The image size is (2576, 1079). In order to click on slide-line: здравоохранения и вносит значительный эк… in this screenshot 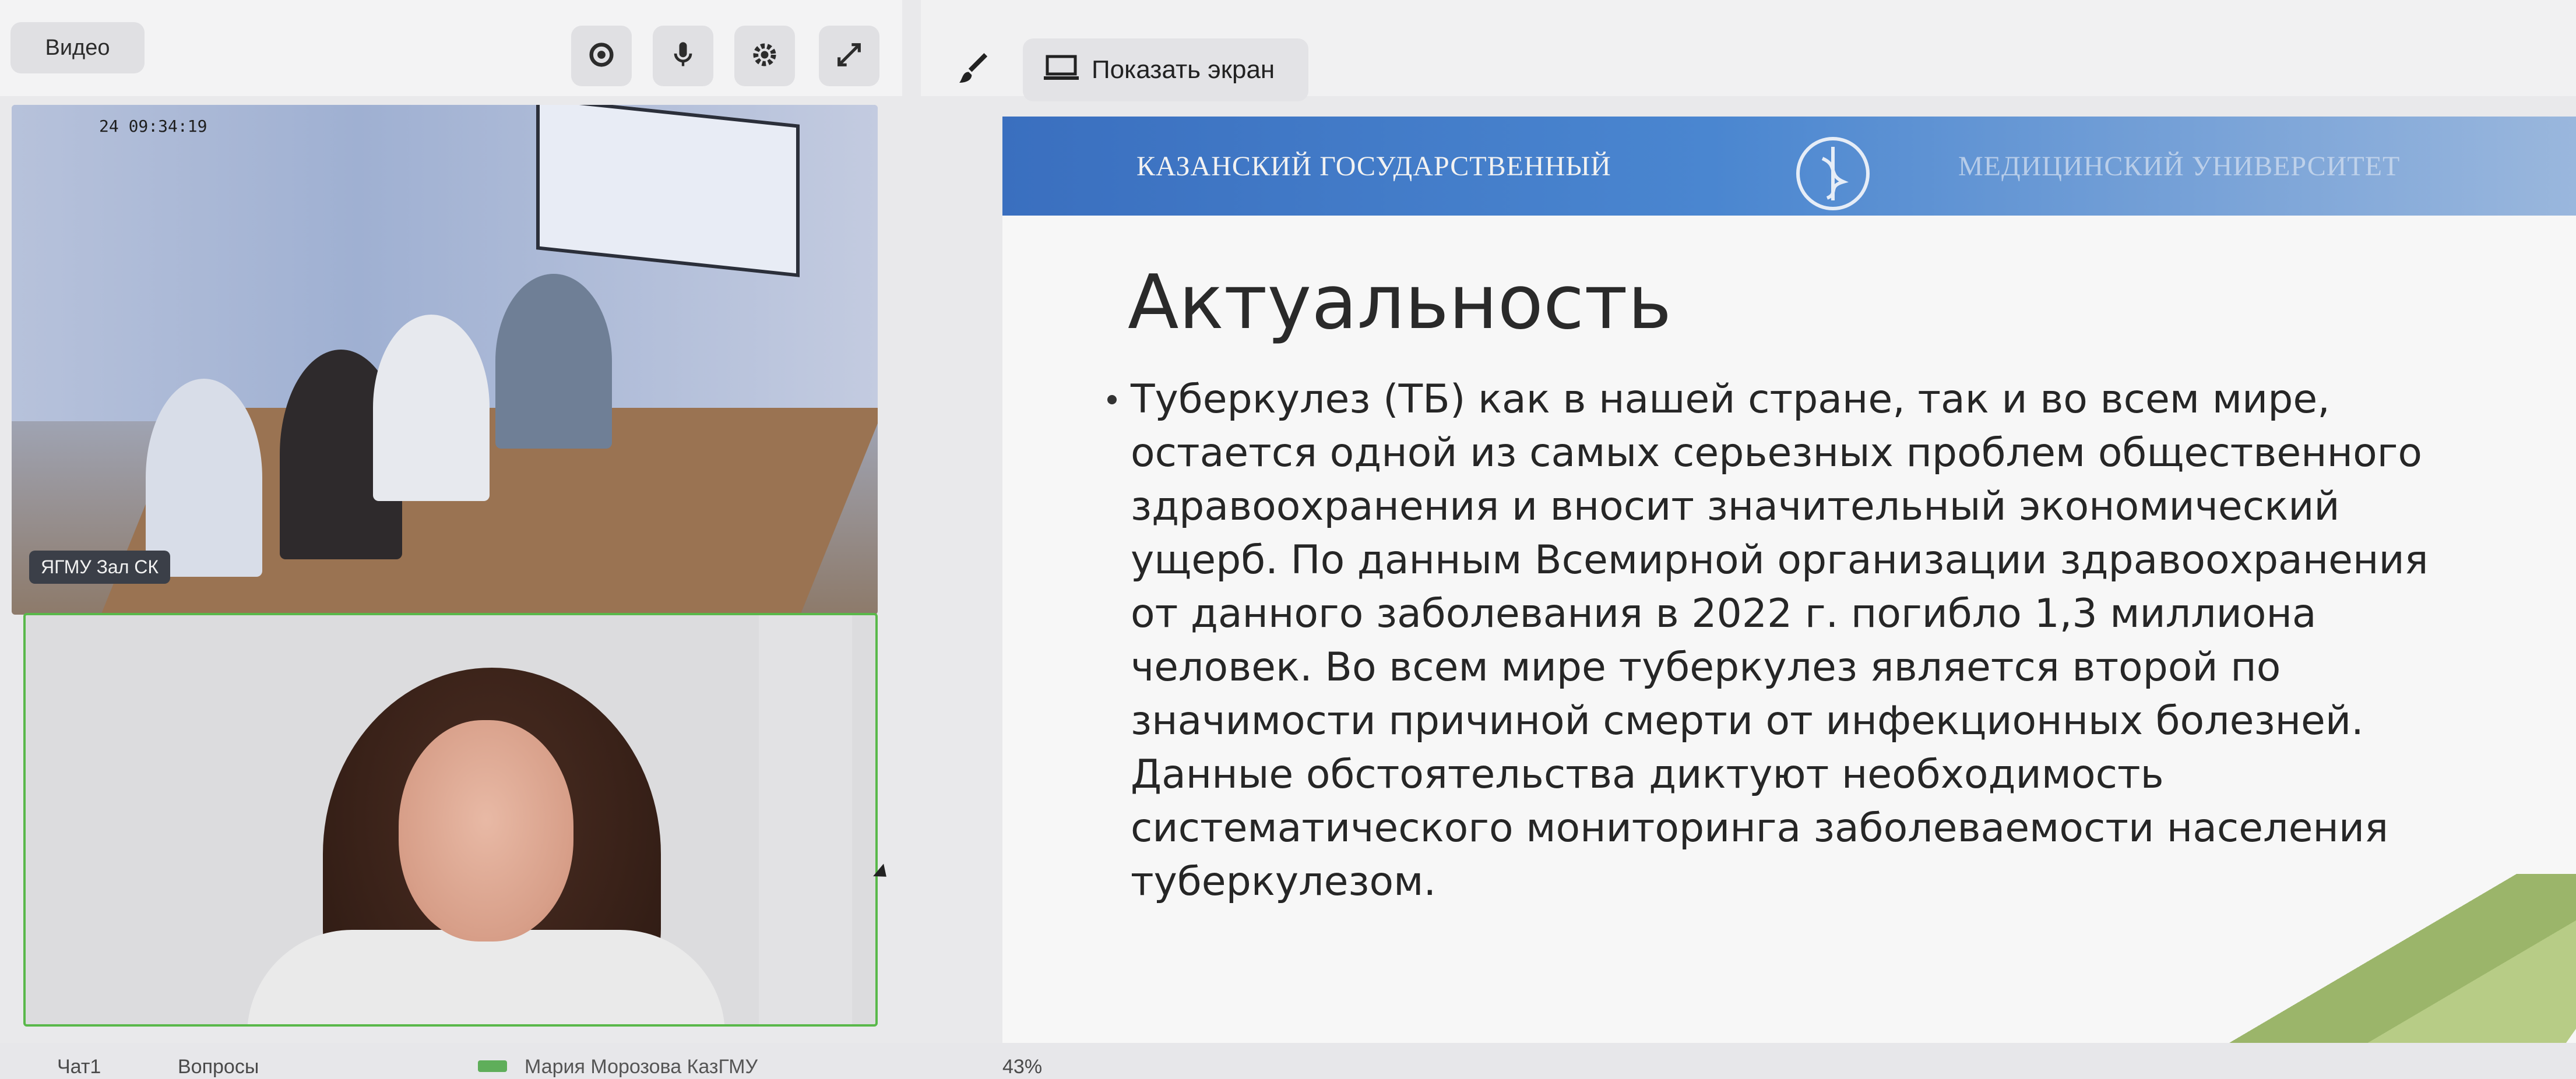, I will do `click(1736, 507)`.